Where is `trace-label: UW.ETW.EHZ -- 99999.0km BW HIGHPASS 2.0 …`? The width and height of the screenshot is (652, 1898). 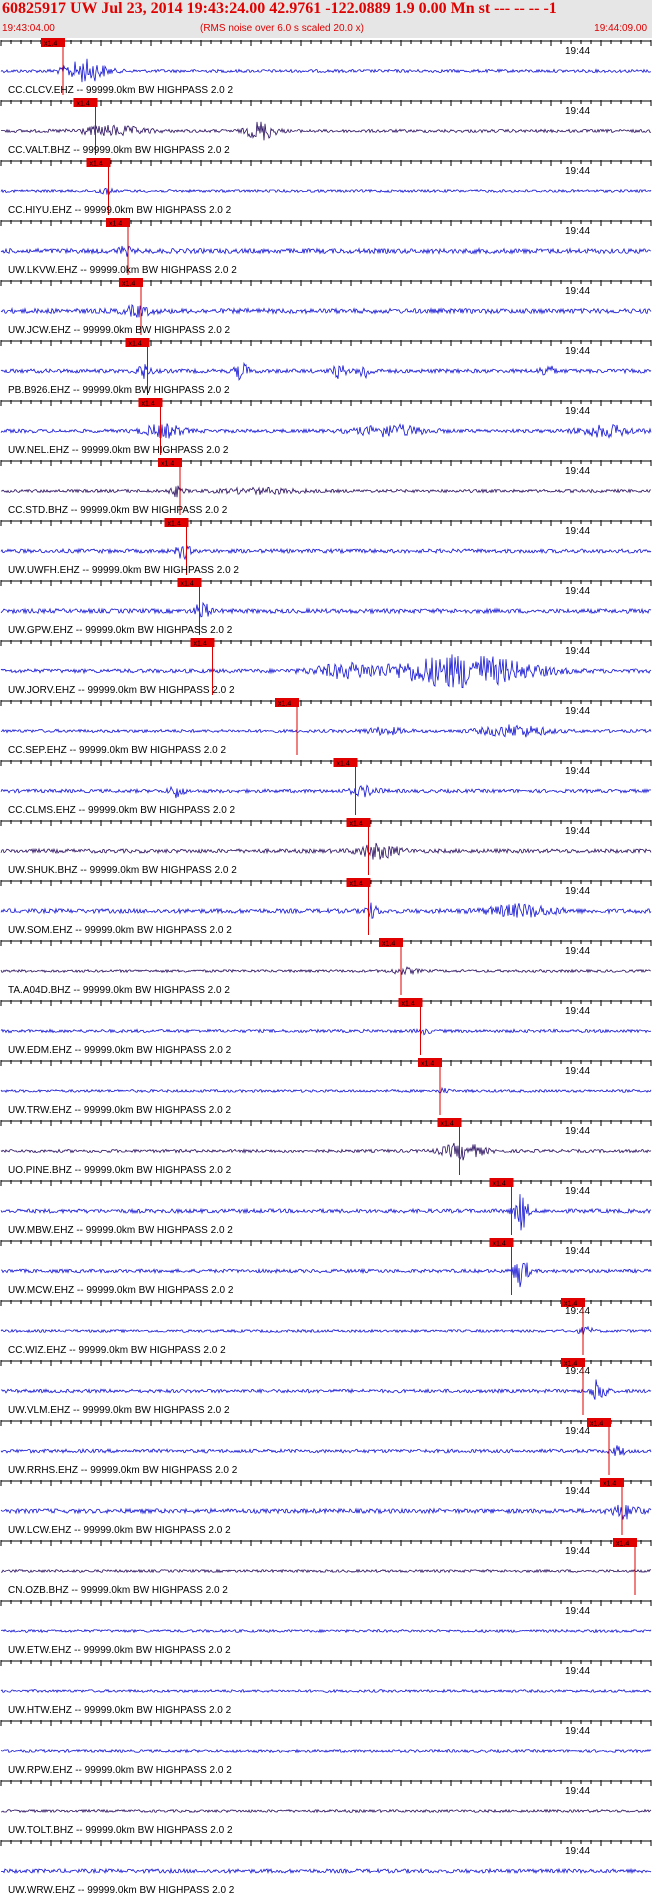
trace-label: UW.ETW.EHZ -- 99999.0km BW HIGHPASS 2.0 … is located at coordinates (119, 1650).